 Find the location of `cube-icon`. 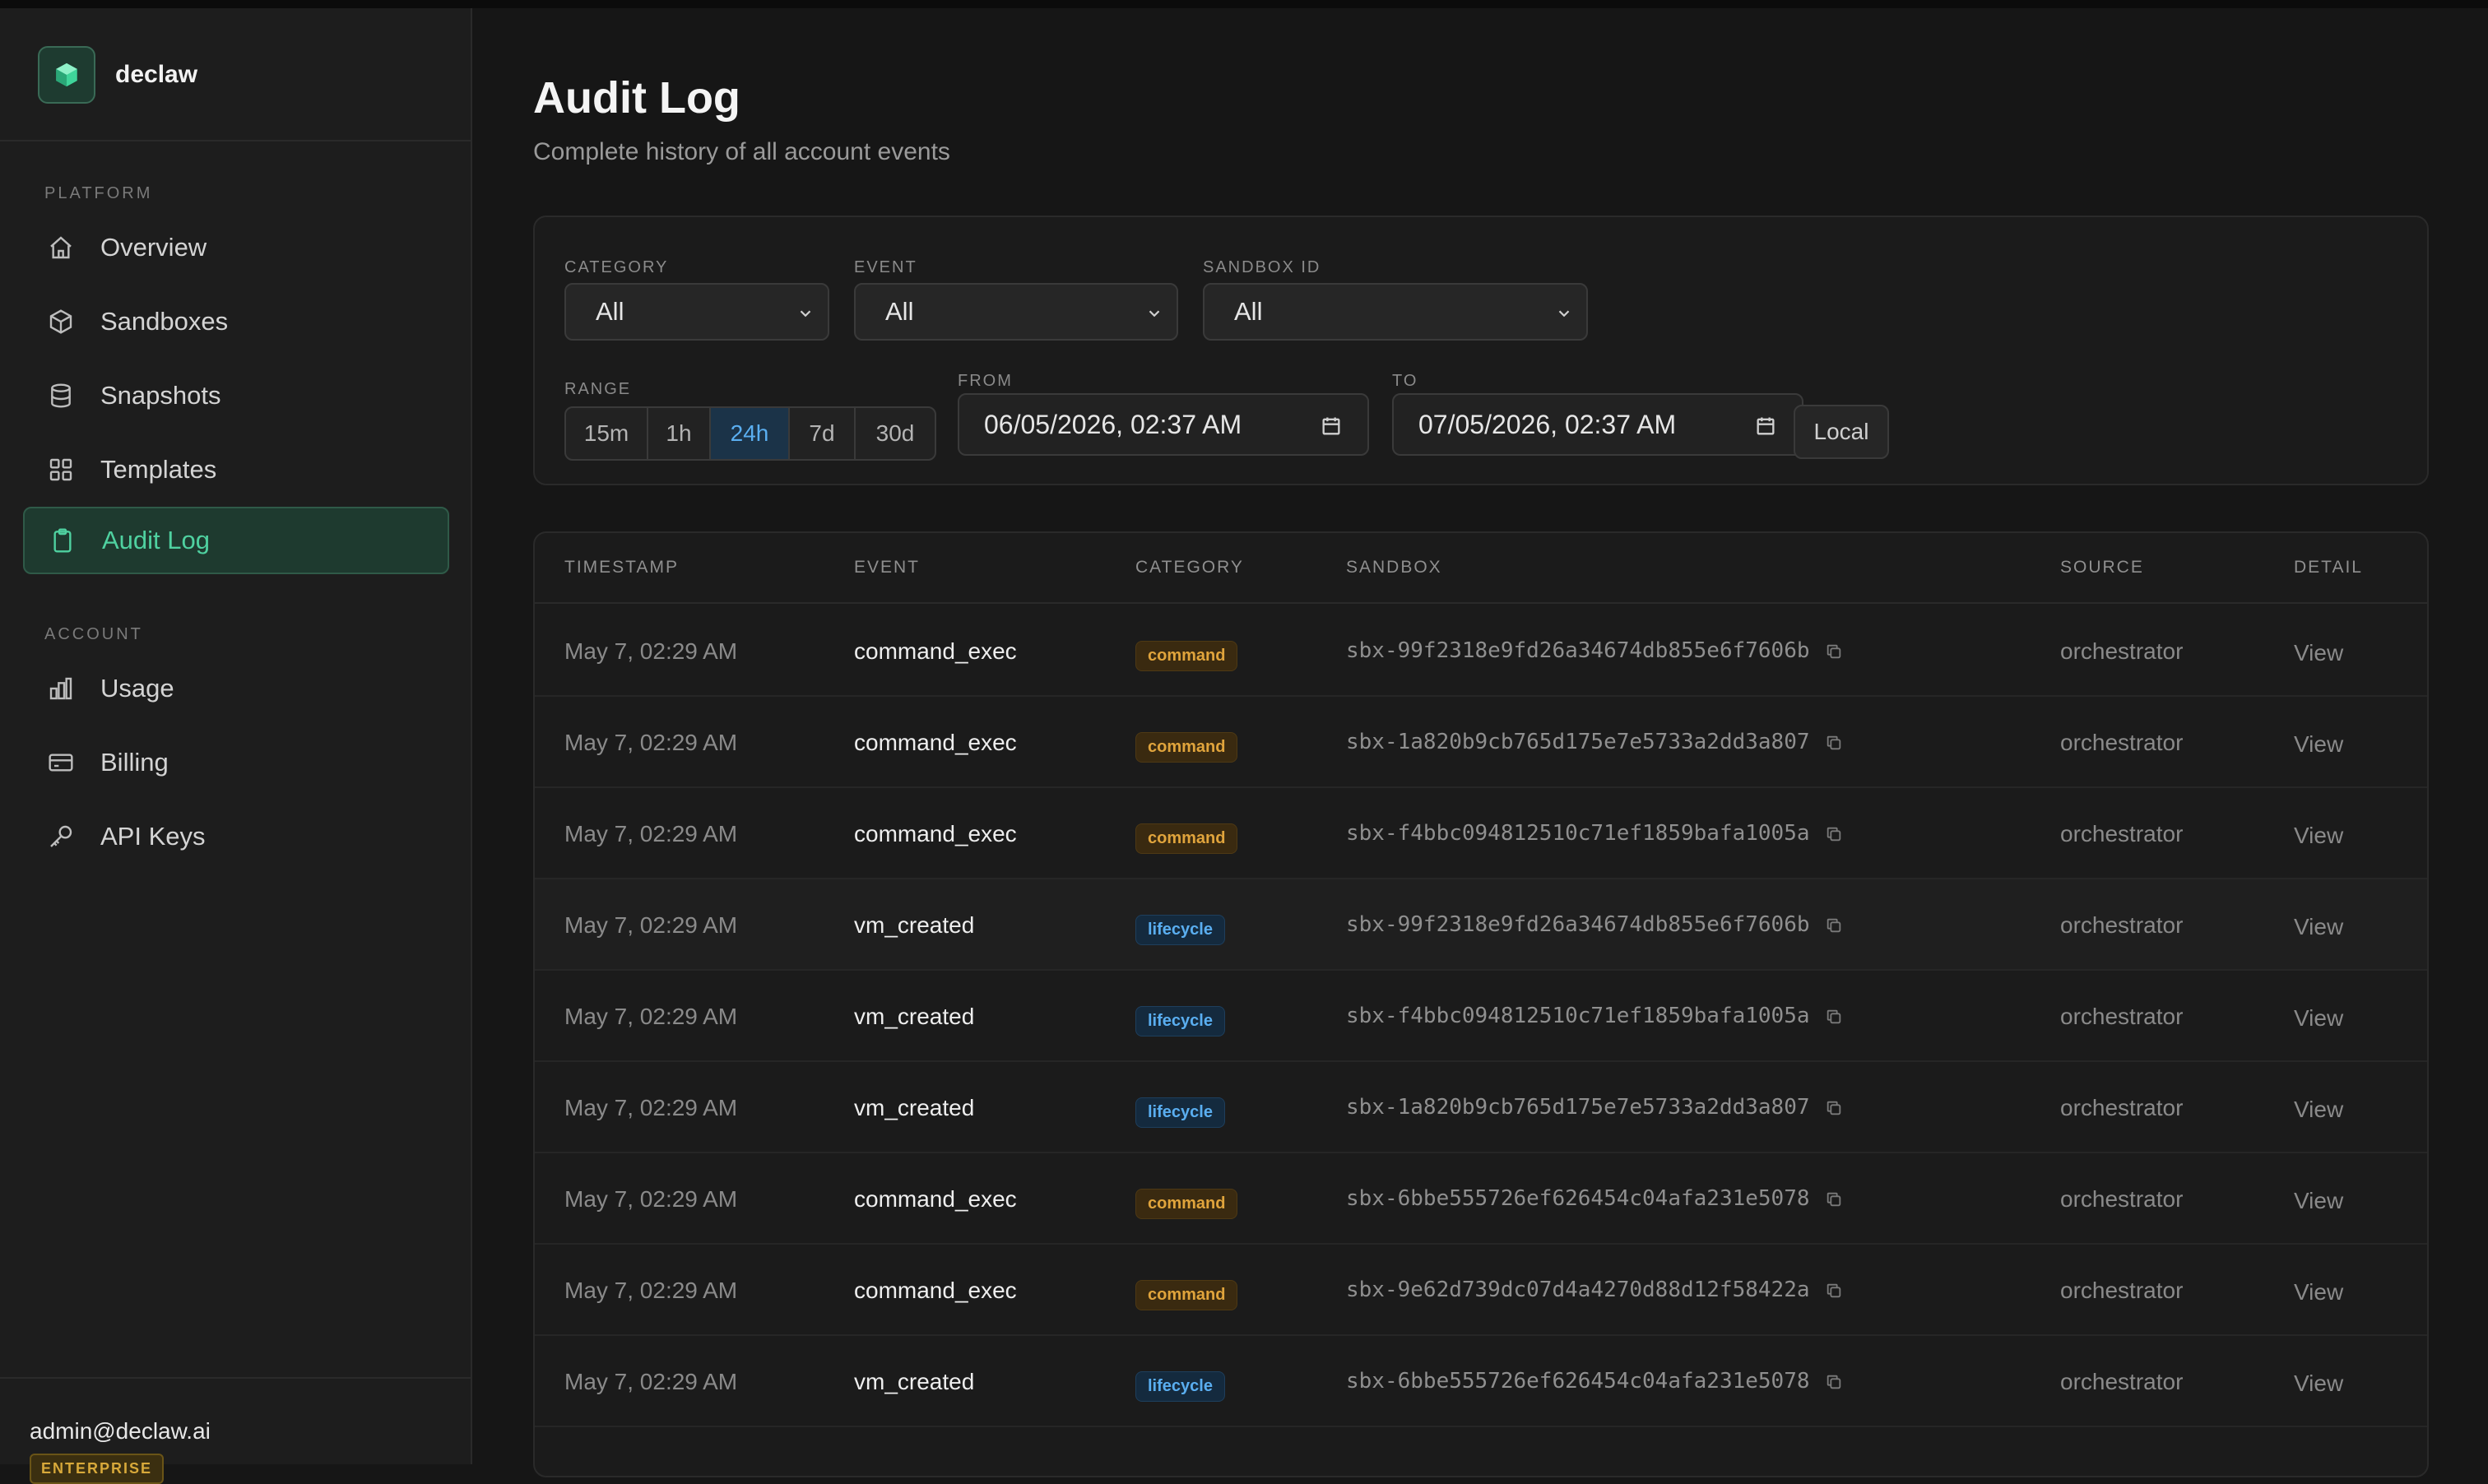

cube-icon is located at coordinates (61, 321).